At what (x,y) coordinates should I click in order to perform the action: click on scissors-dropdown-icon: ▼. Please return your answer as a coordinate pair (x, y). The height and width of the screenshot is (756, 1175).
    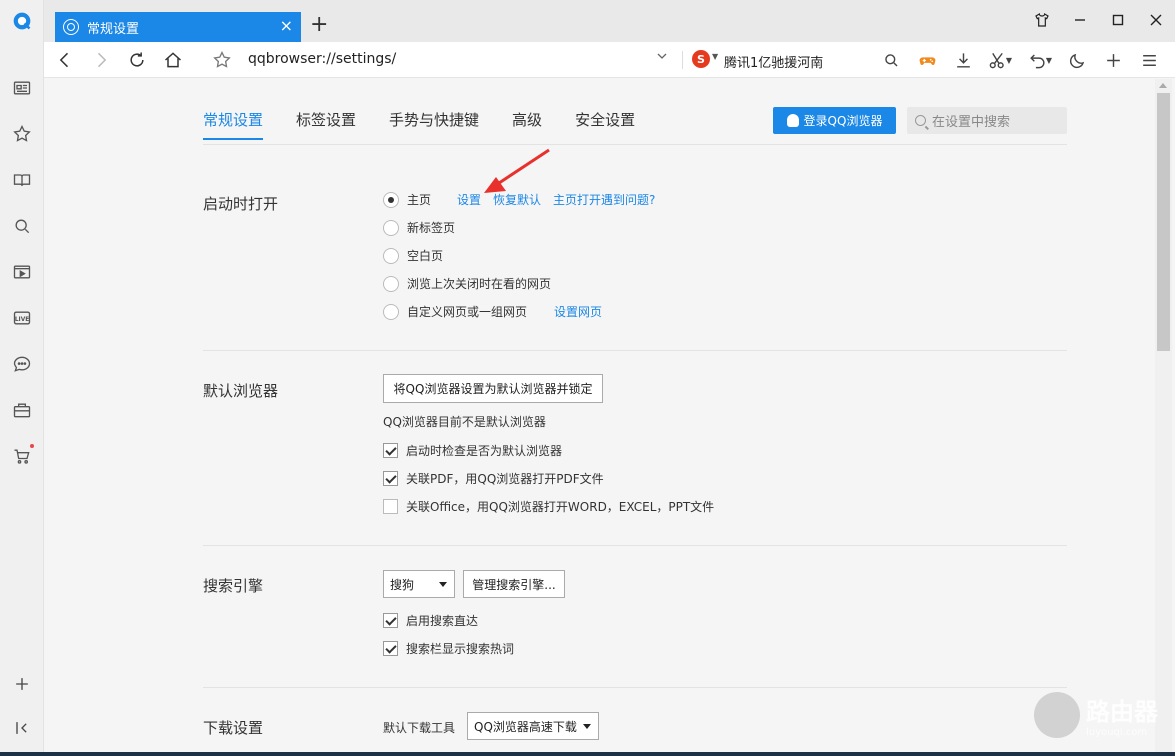
    Looking at the image, I should click on (1009, 60).